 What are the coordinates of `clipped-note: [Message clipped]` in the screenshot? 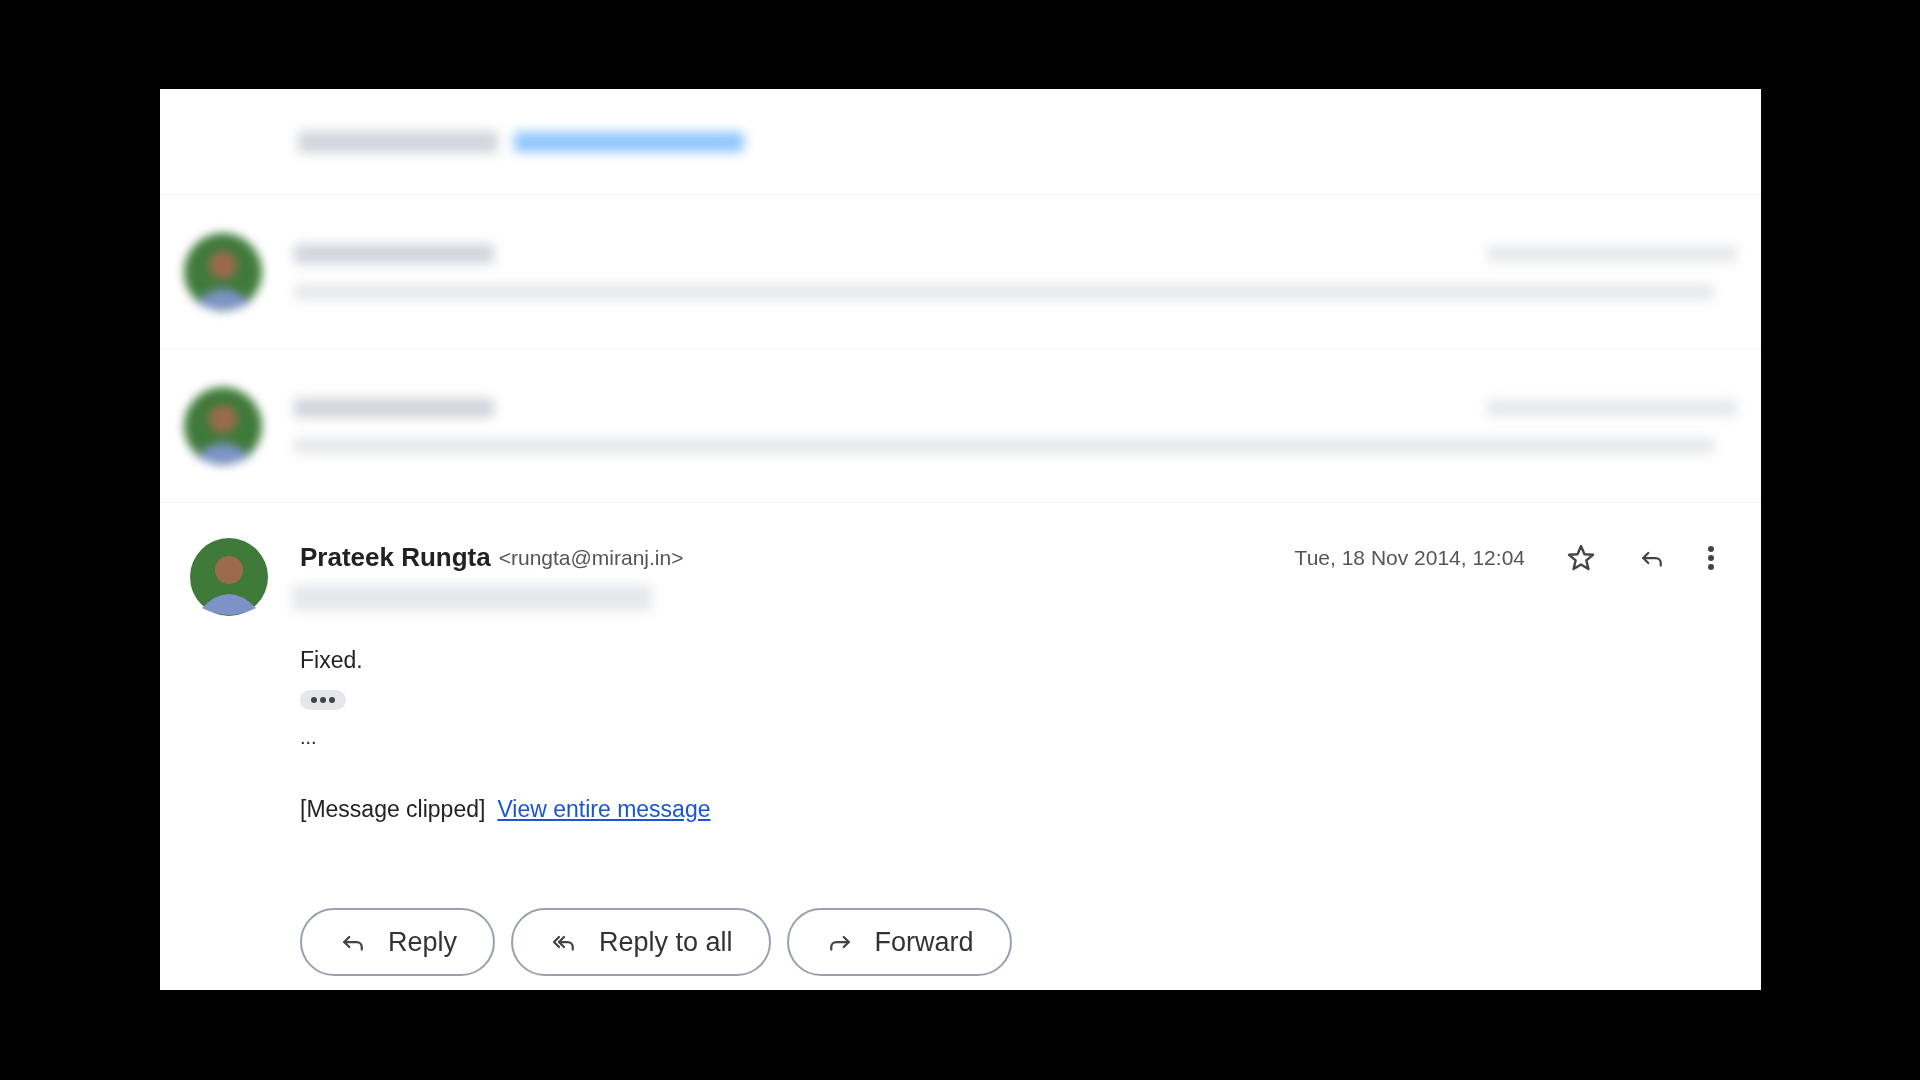 It's located at (393, 809).